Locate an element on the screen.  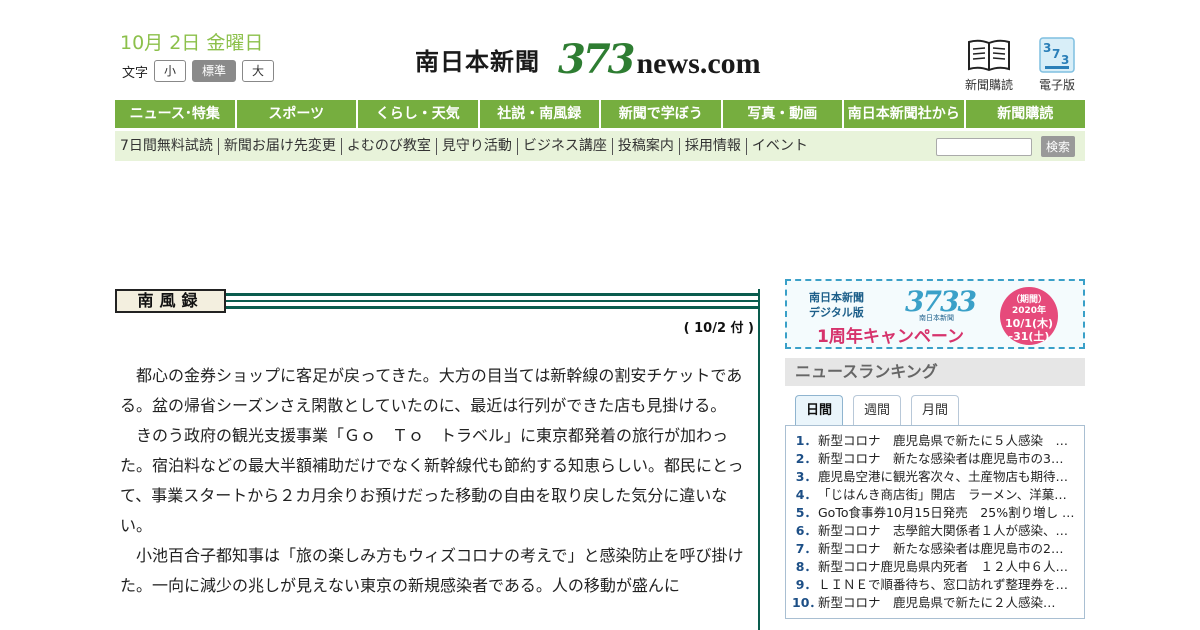
rank-number: 5． is located at coordinates (806, 512).